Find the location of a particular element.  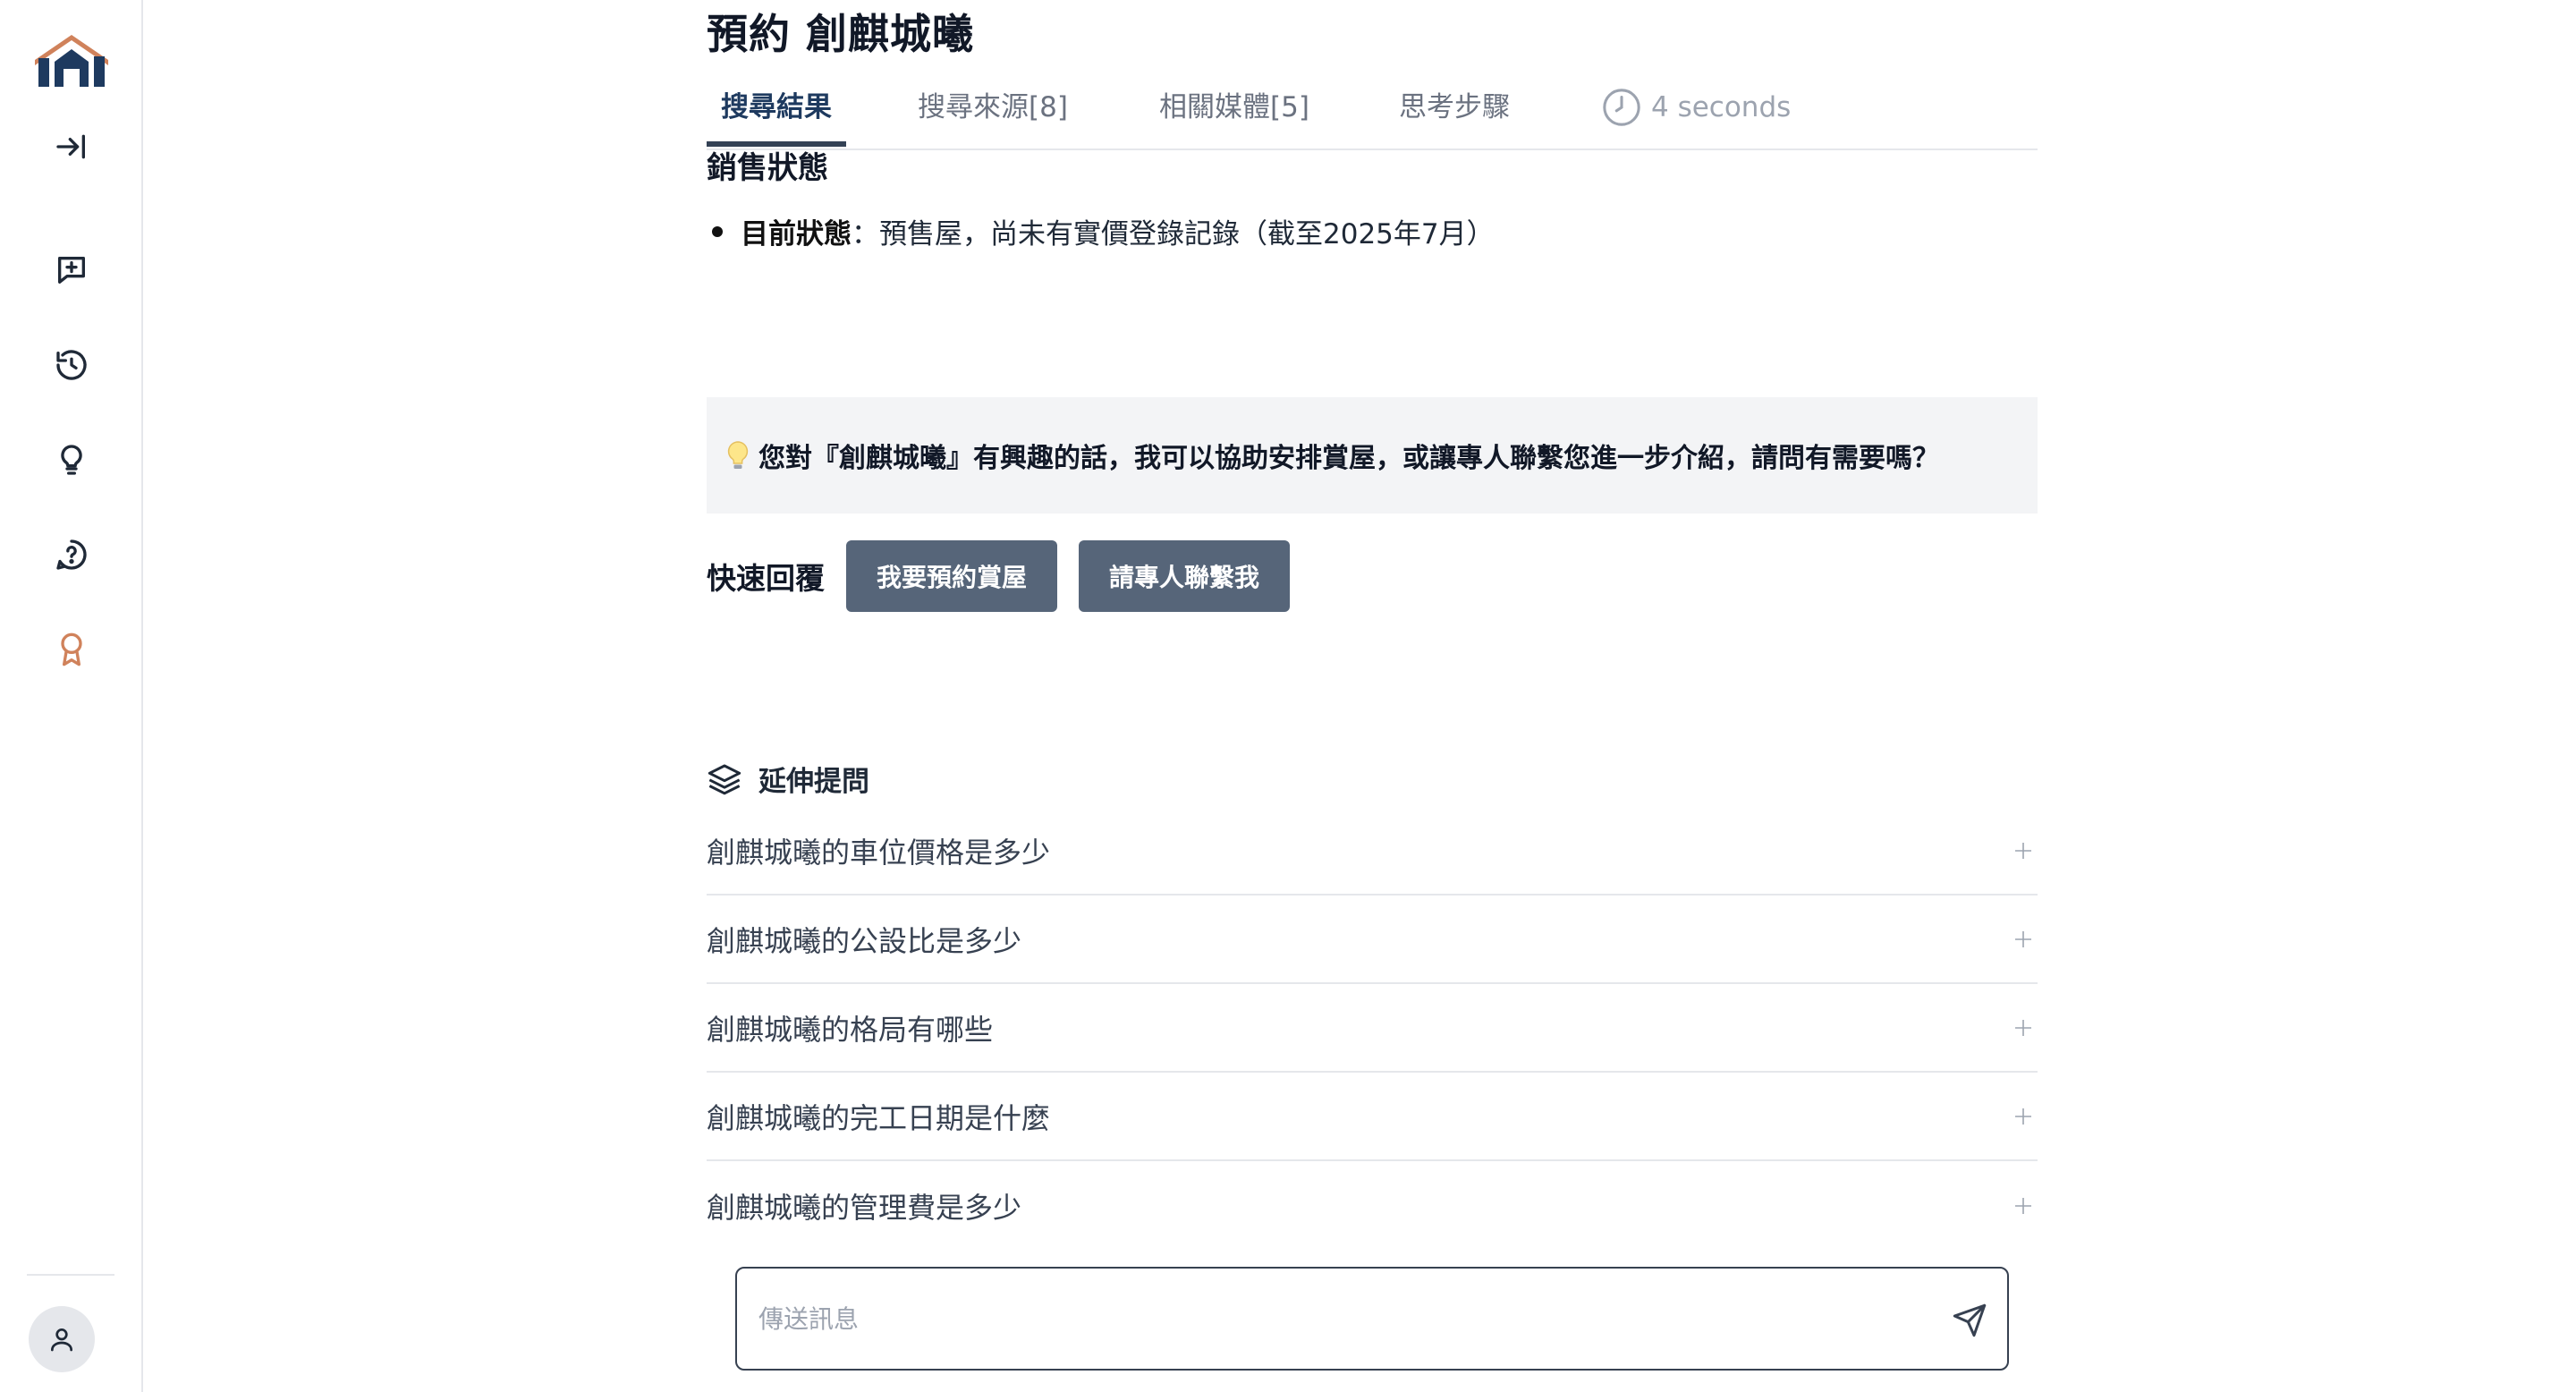

help-icon is located at coordinates (71, 554).